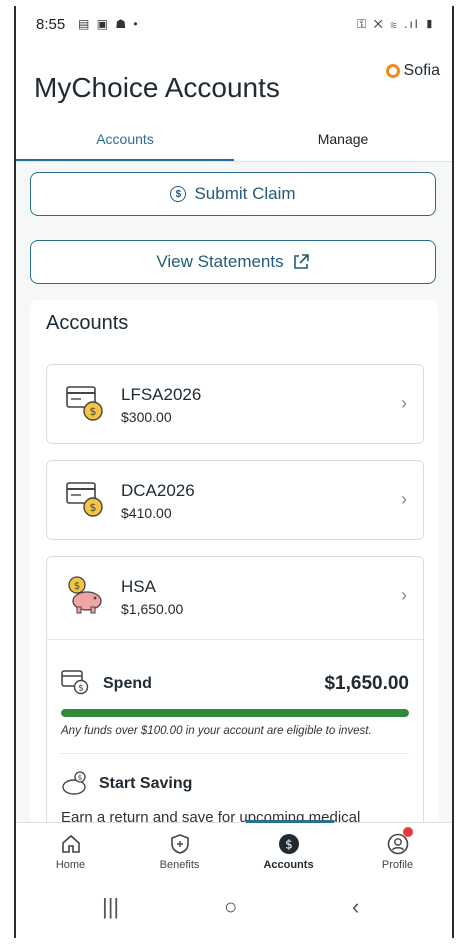 The height and width of the screenshot is (944, 468). I want to click on account-name: HSA, so click(138, 586).